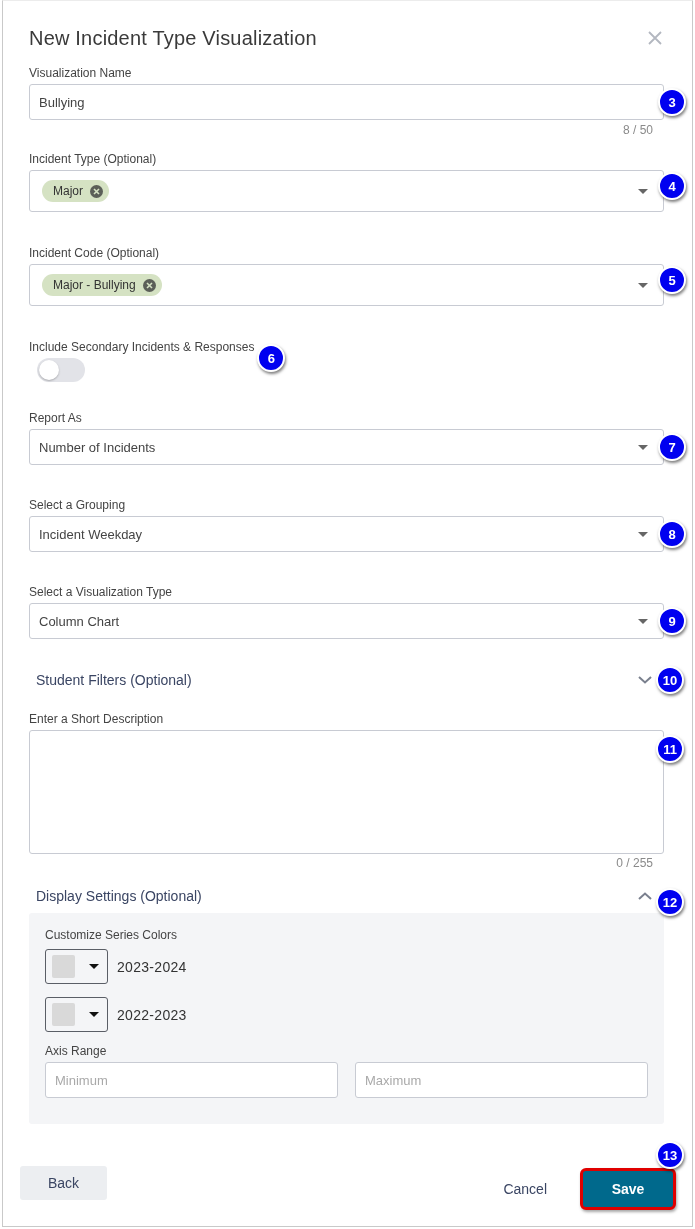  Describe the element at coordinates (501, 1080) in the screenshot. I see `input-field: Maximum` at that location.